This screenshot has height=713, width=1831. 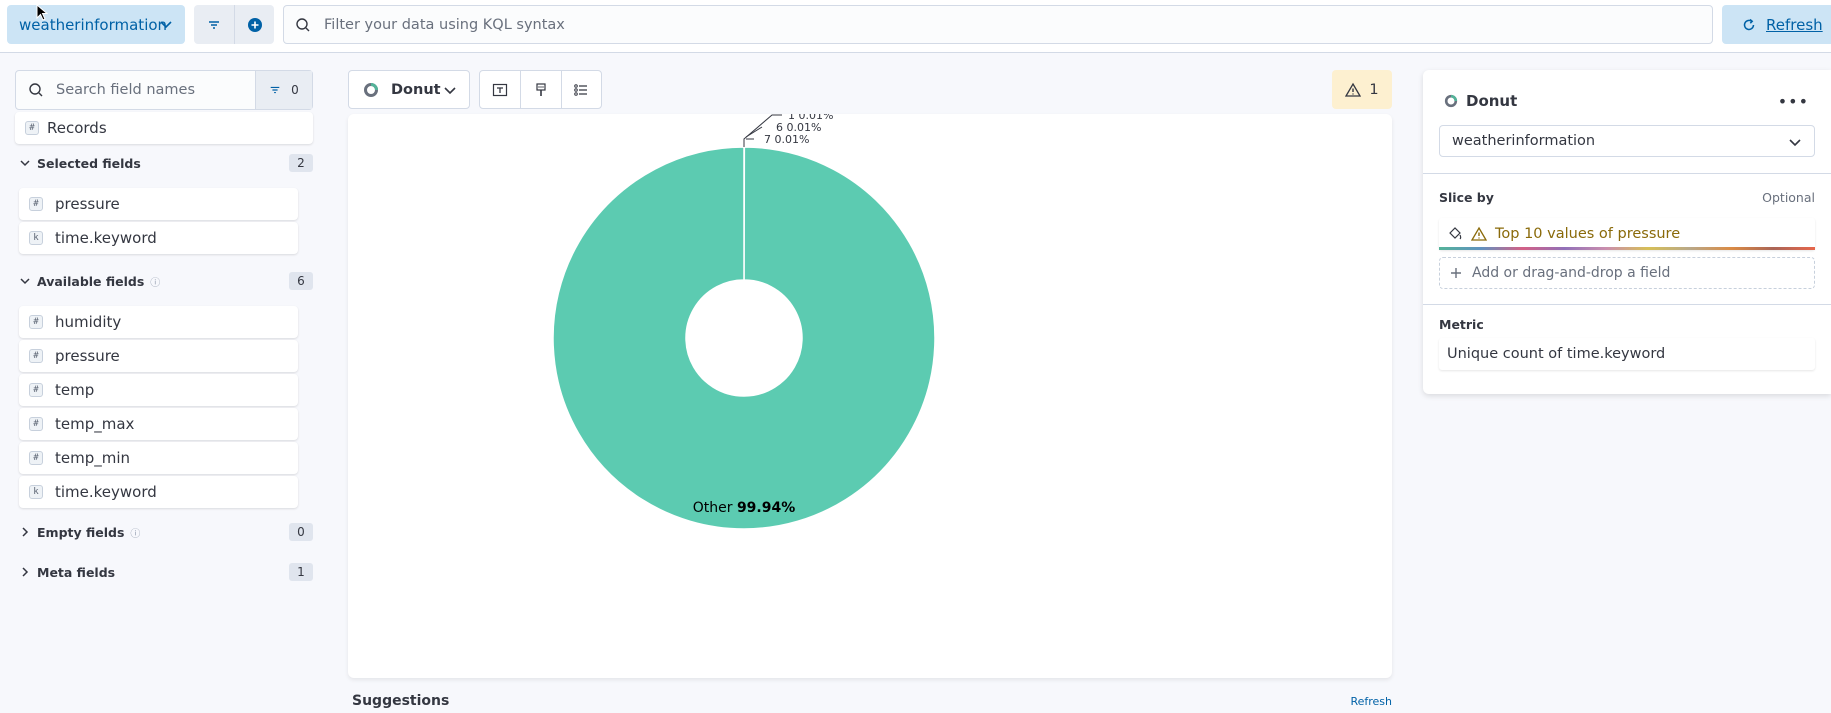 What do you see at coordinates (89, 163) in the screenshot?
I see `section-title: Selected fields` at bounding box center [89, 163].